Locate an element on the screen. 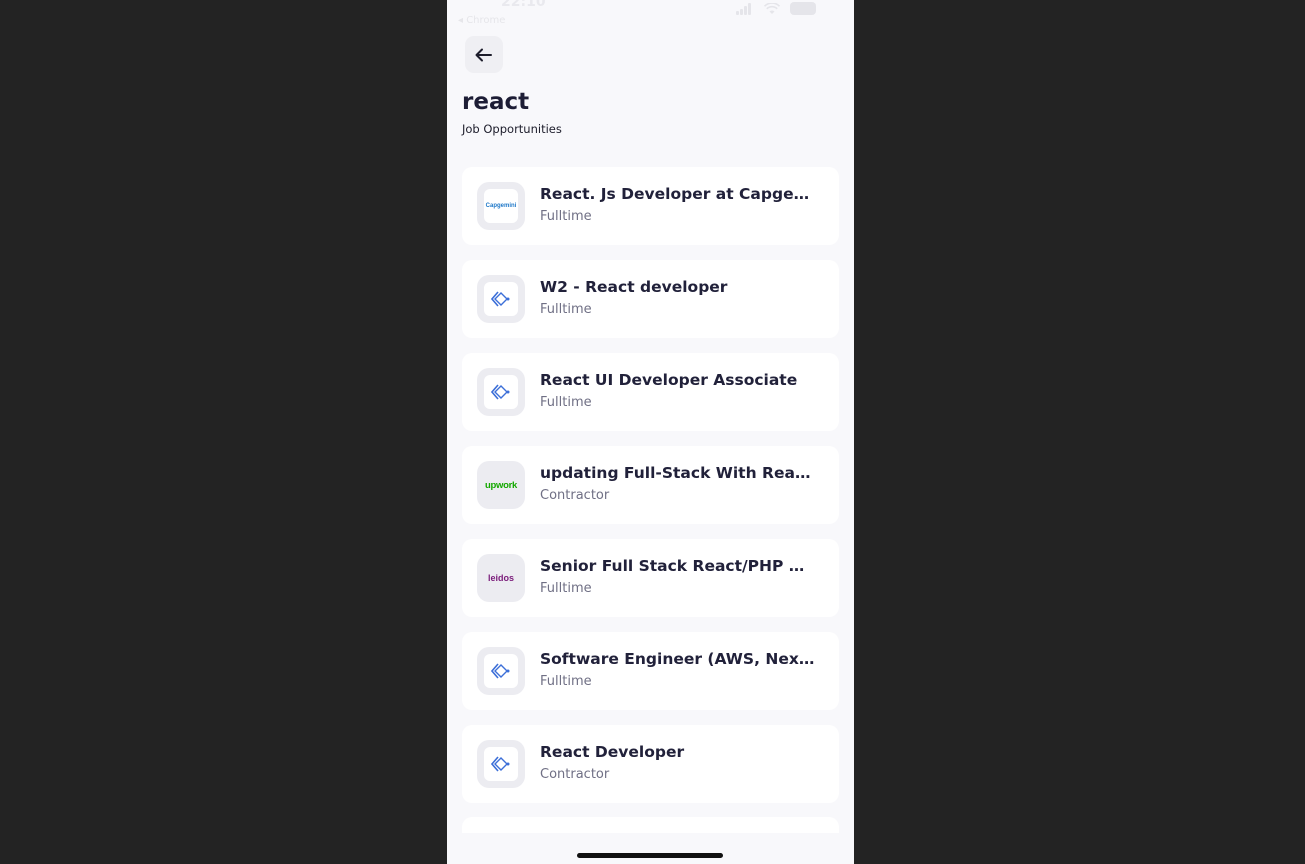  capgemini-logo: Capgemini is located at coordinates (501, 206).